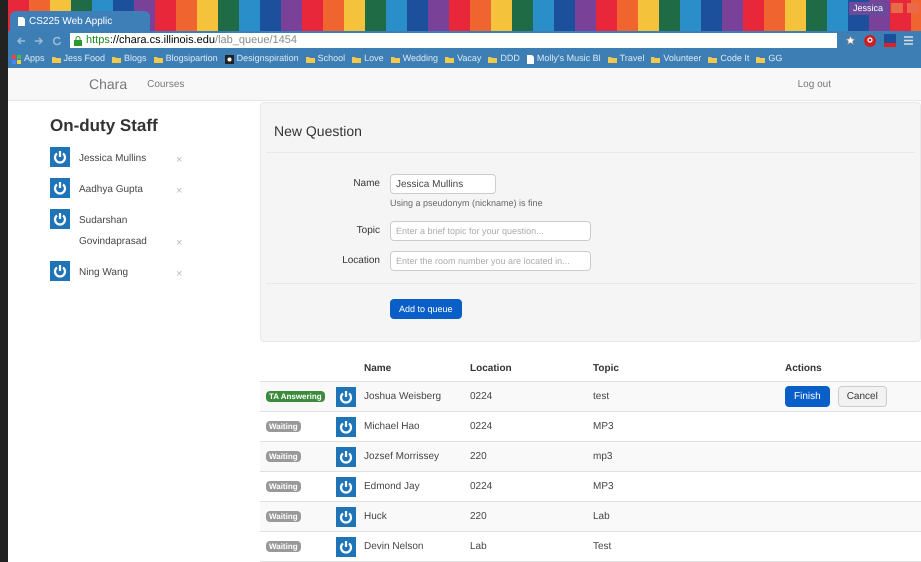  What do you see at coordinates (807, 396) in the screenshot?
I see `finish-button: Finish` at bounding box center [807, 396].